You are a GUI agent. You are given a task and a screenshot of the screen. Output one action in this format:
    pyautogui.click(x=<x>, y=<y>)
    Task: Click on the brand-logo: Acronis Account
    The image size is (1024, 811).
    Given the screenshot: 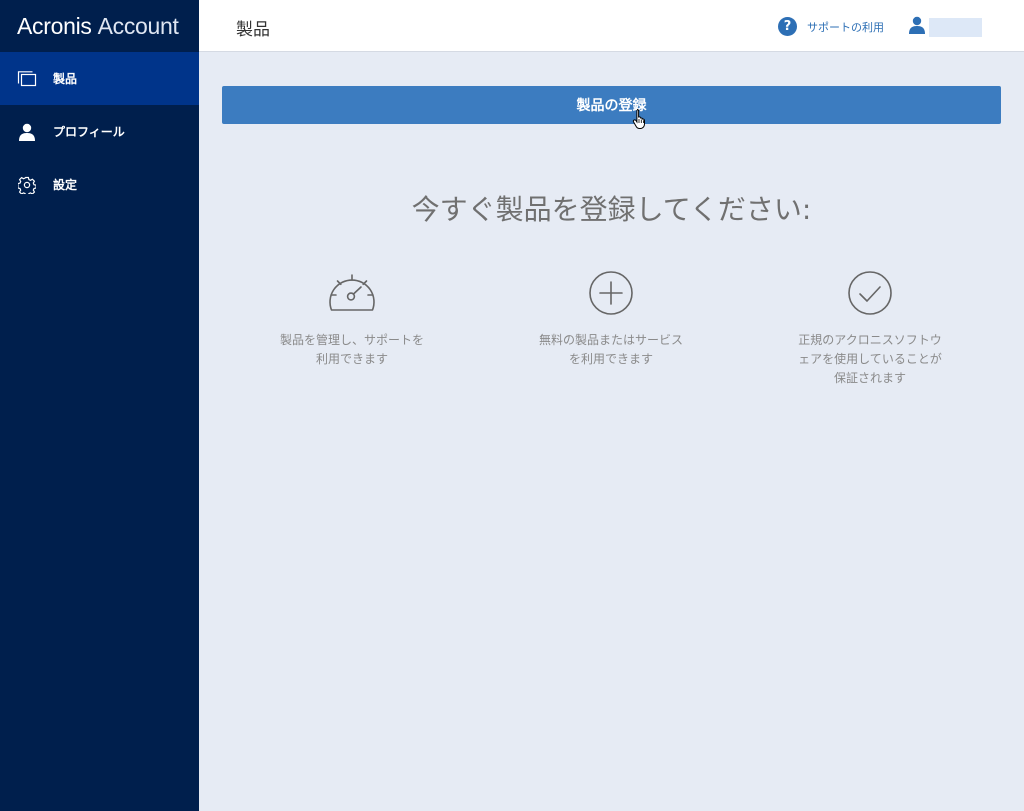 What is the action you would take?
    pyautogui.click(x=99, y=26)
    